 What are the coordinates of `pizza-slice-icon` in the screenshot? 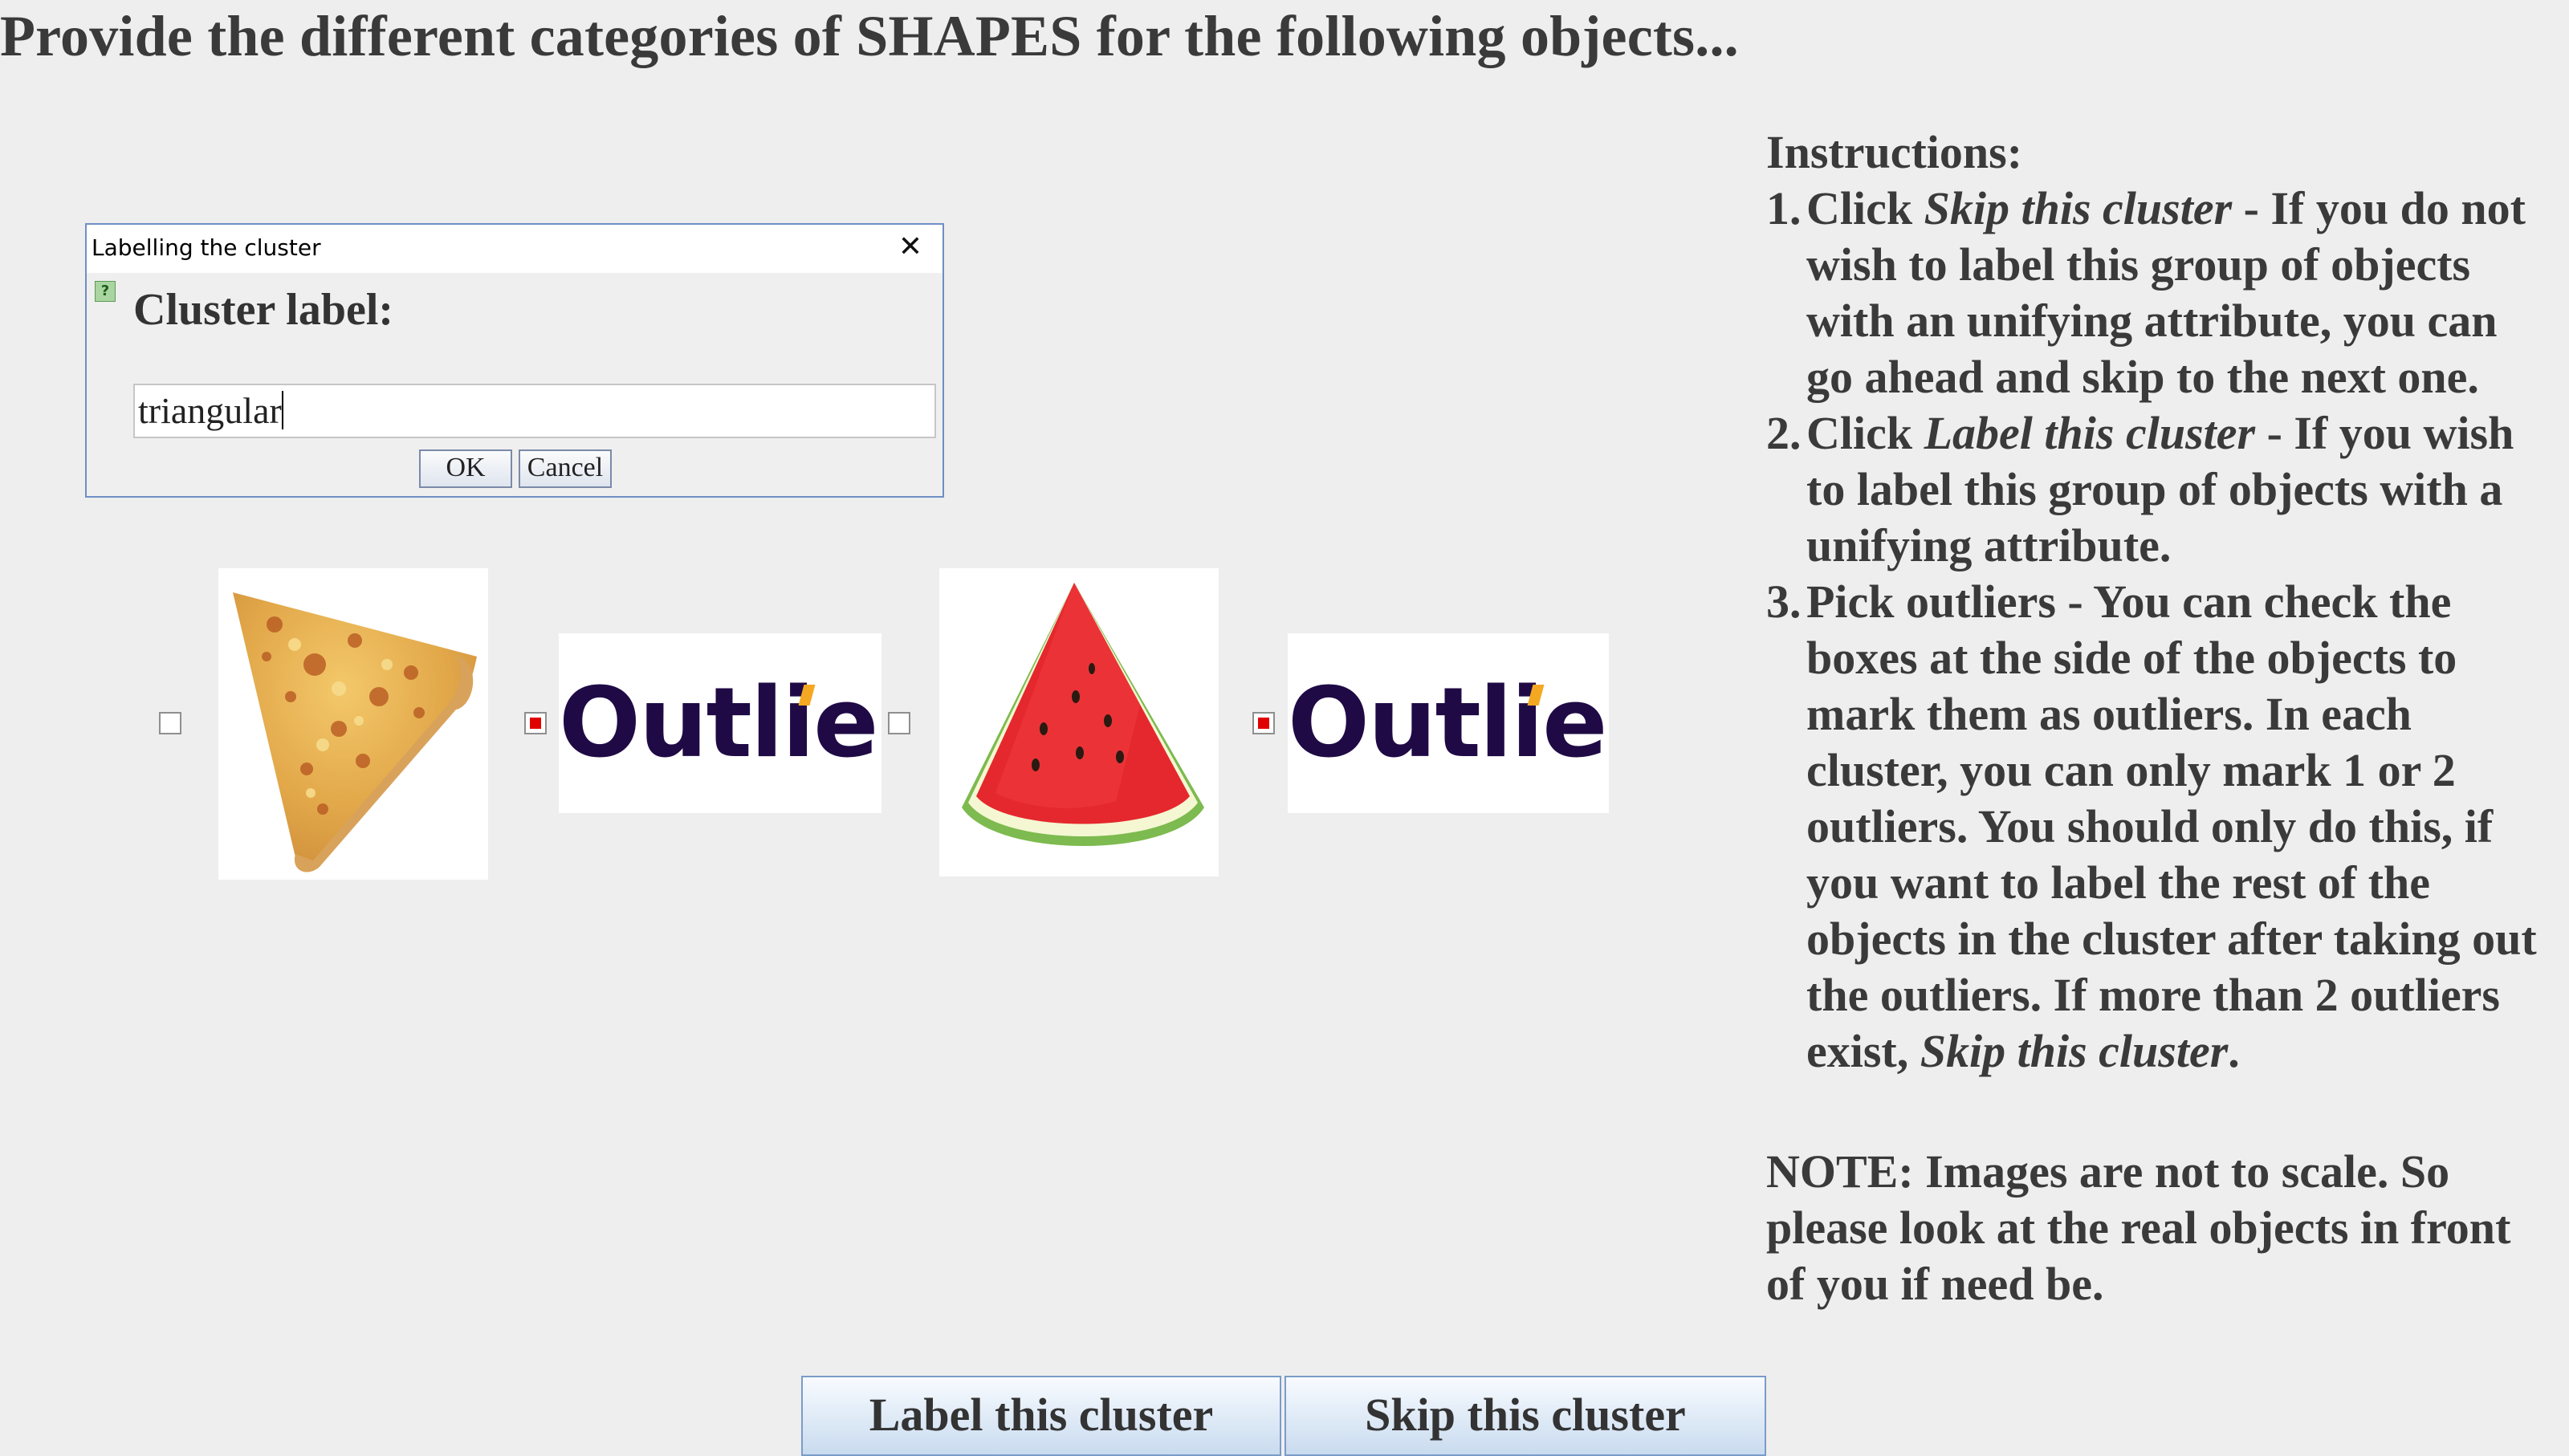 It's located at (355, 732).